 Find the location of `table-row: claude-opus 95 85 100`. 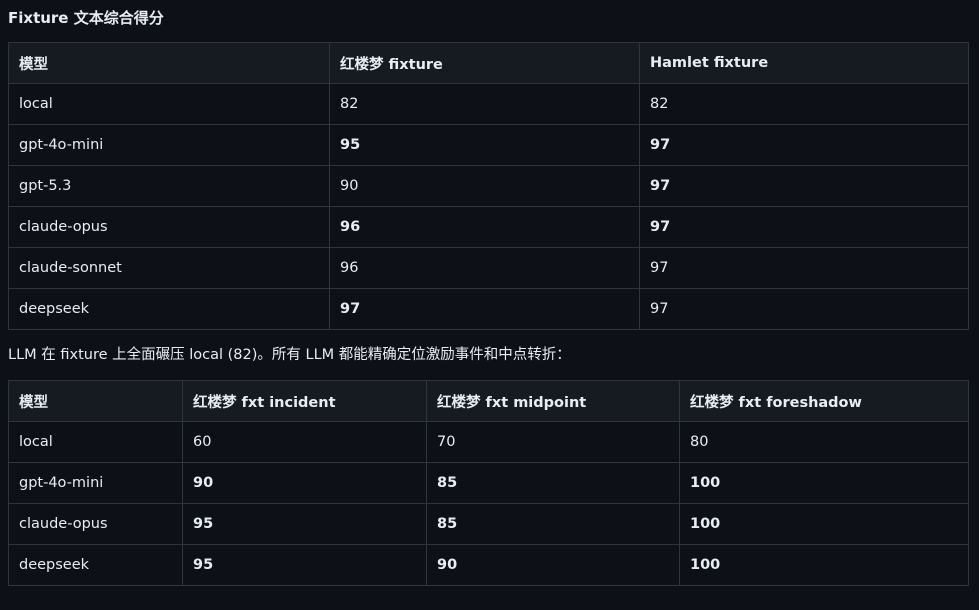

table-row: claude-opus 95 85 100 is located at coordinates (488, 524).